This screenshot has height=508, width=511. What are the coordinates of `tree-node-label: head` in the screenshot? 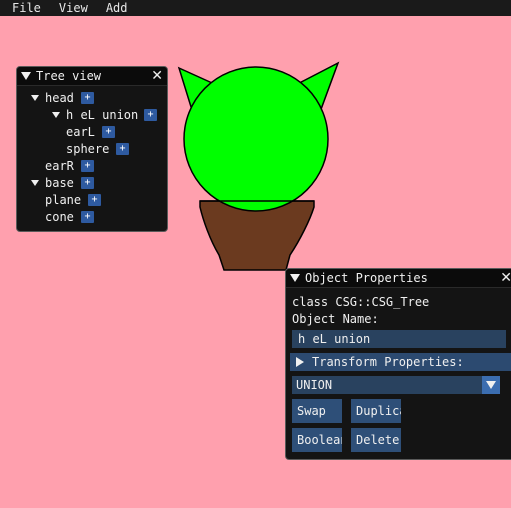 It's located at (59, 97).